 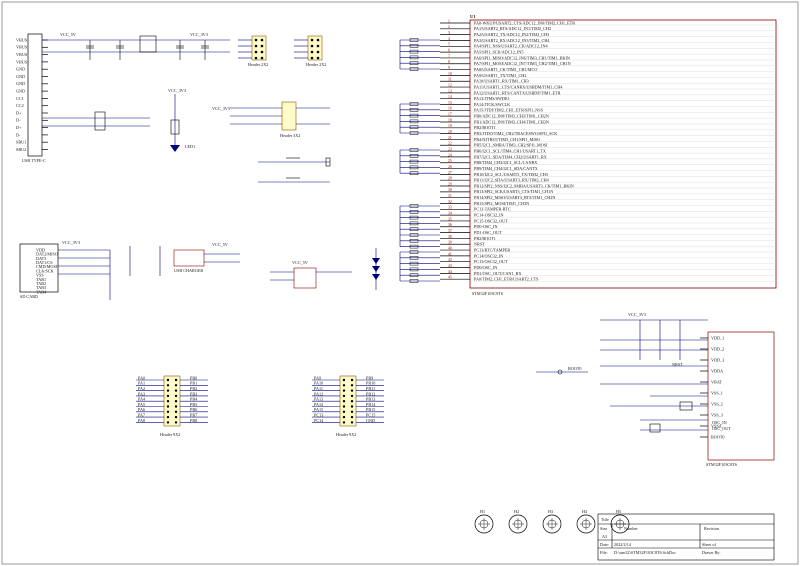 I want to click on mcu-pin-label: PA12/USART1_RTS/CANTX/USBDP/TIM1_ETR, so click(x=517, y=92).